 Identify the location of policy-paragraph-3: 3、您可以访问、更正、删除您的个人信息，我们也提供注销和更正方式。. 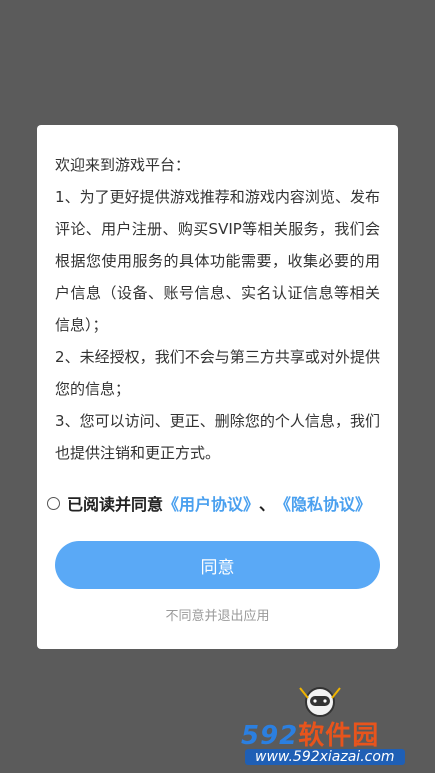
(217, 437).